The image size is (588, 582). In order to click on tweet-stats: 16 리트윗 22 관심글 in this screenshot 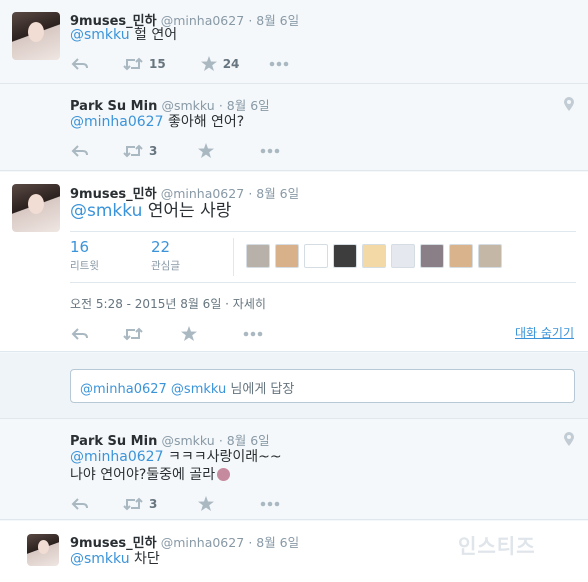, I will do `click(323, 257)`.